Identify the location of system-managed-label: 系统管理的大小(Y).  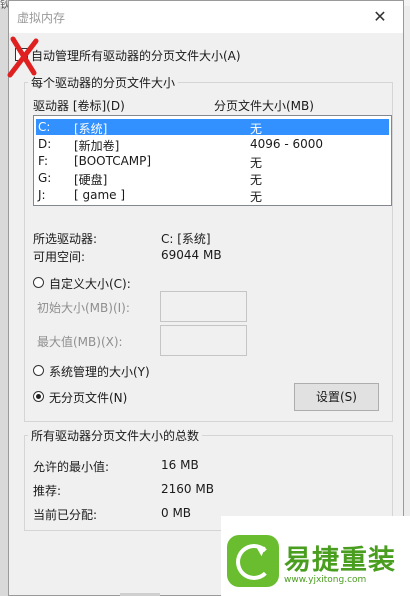
(99, 371).